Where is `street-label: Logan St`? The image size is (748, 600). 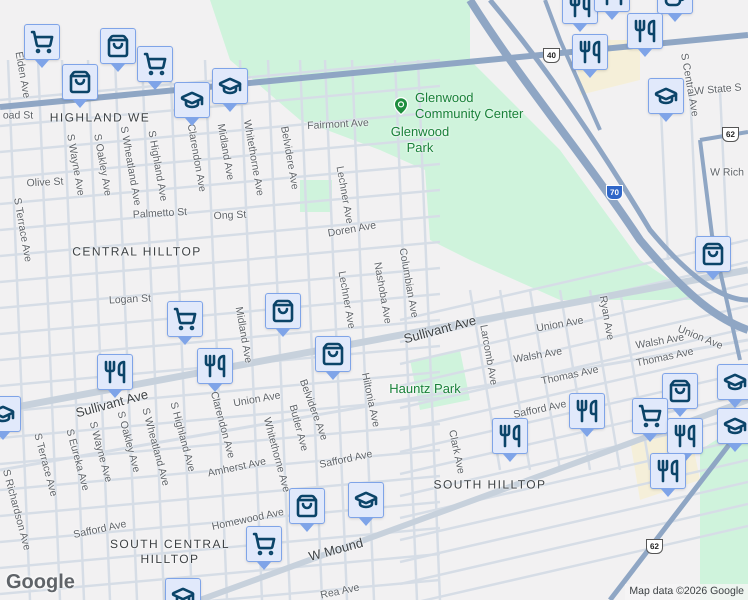 street-label: Logan St is located at coordinates (130, 300).